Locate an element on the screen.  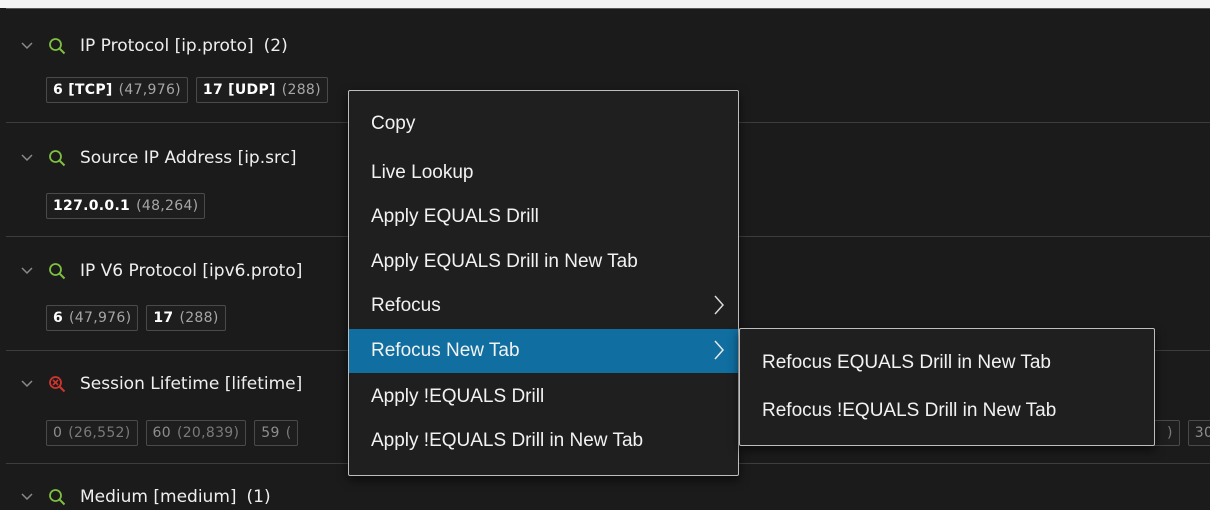
field-title: Medium [medium] is located at coordinates (158, 497).